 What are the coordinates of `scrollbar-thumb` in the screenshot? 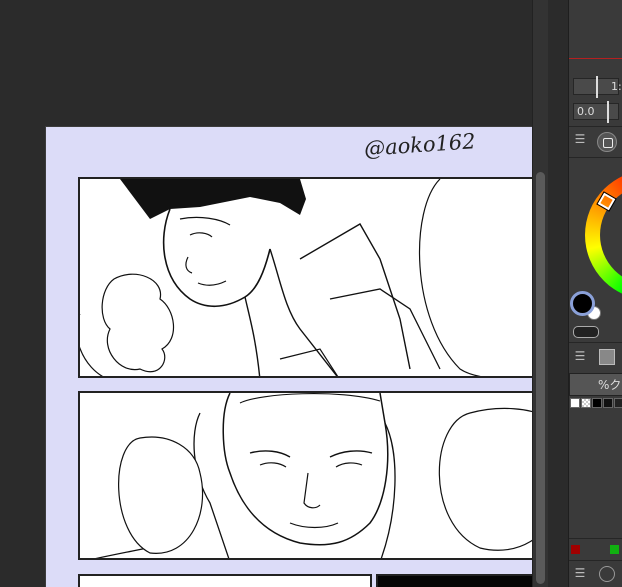 It's located at (540, 378).